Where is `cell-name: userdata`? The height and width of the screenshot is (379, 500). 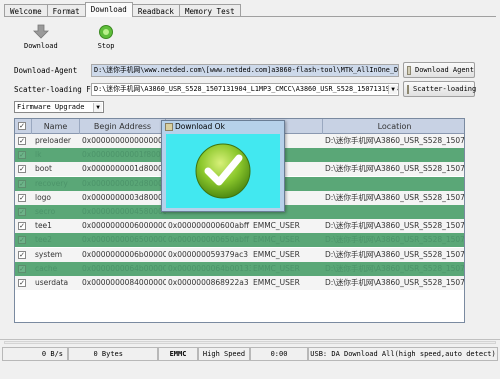 cell-name: userdata is located at coordinates (52, 282).